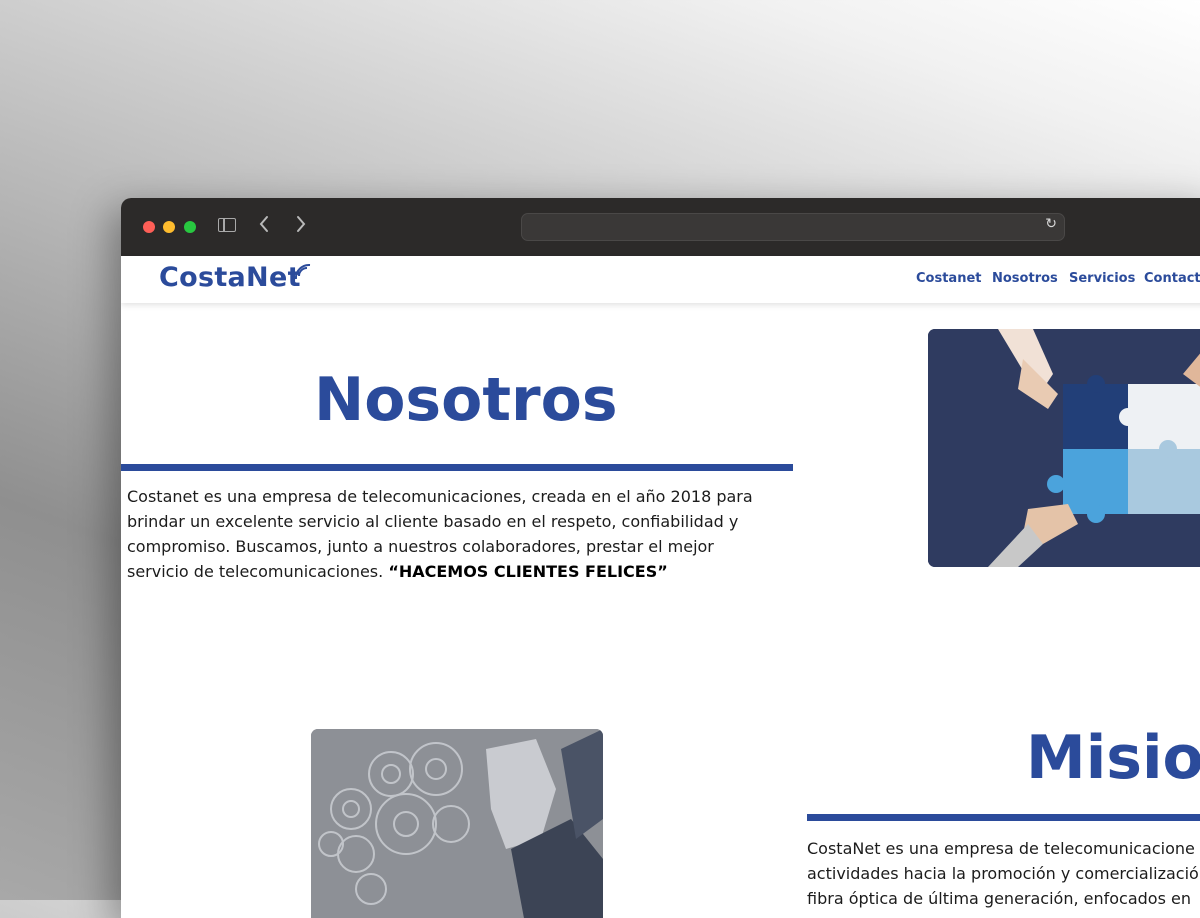 The width and height of the screenshot is (1200, 918). I want to click on mission-divider, so click(1003, 817).